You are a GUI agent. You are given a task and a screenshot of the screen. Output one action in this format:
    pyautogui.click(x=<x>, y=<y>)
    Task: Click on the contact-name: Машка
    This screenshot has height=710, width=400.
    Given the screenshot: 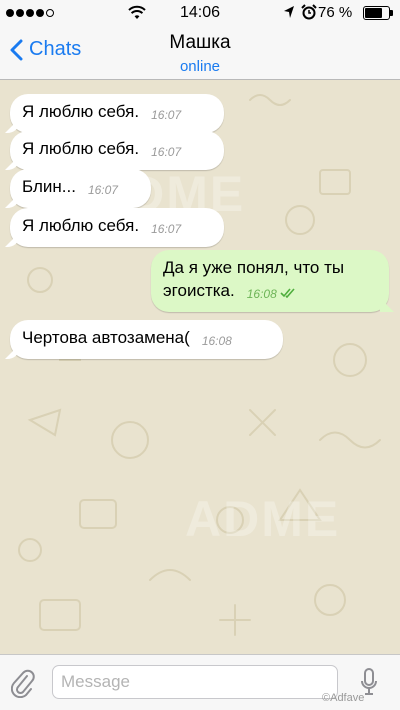 What is the action you would take?
    pyautogui.click(x=200, y=42)
    